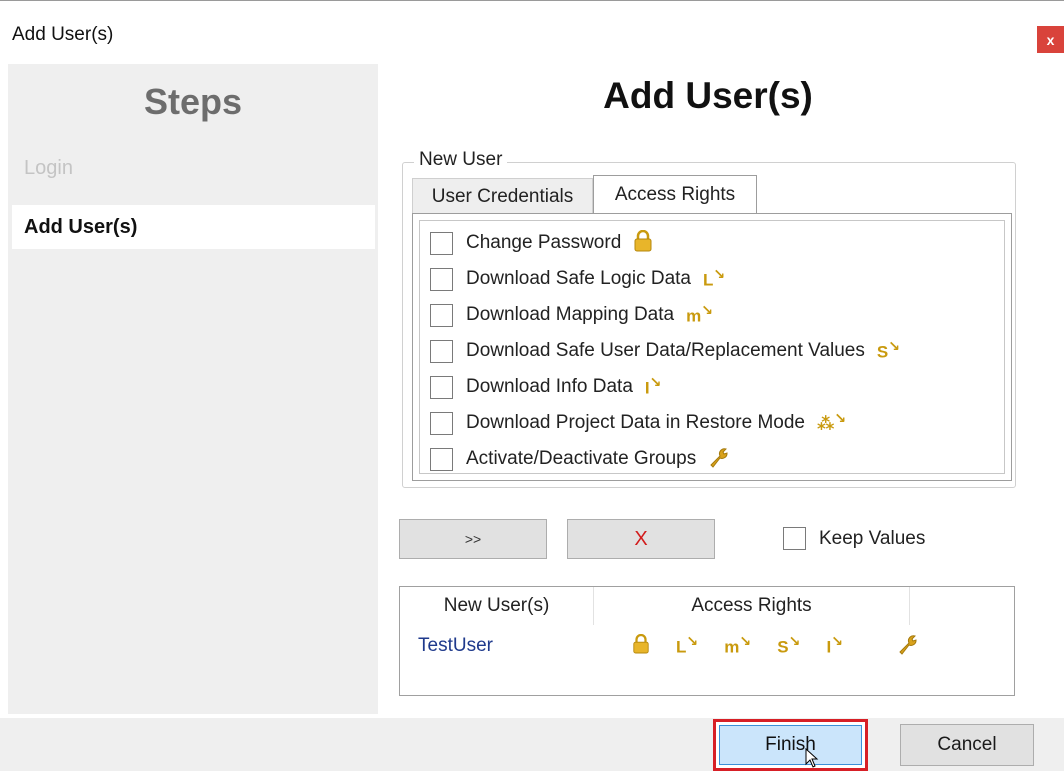  What do you see at coordinates (193, 101) in the screenshot?
I see `steps-title: Steps` at bounding box center [193, 101].